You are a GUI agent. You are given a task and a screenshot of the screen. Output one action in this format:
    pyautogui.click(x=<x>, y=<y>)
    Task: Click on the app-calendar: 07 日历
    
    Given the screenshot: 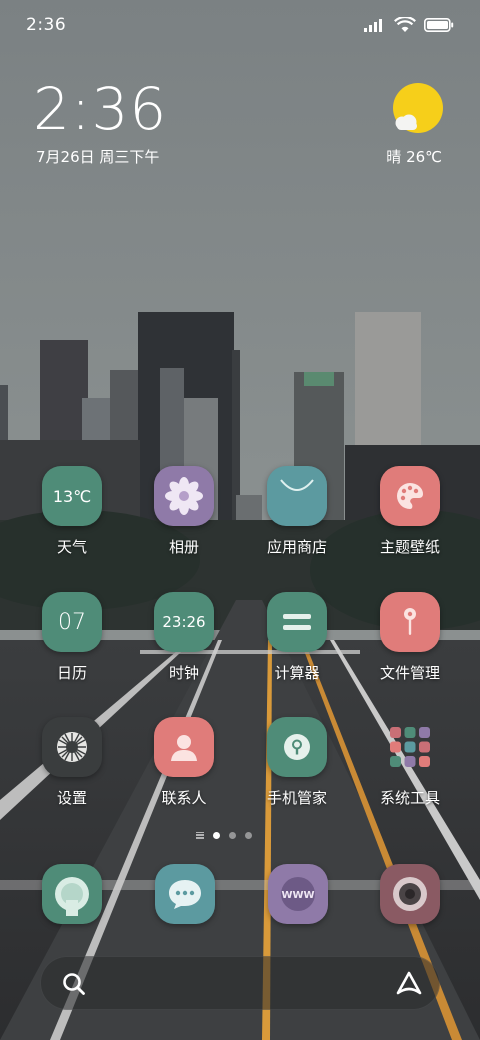 What is the action you would take?
    pyautogui.click(x=72, y=642)
    